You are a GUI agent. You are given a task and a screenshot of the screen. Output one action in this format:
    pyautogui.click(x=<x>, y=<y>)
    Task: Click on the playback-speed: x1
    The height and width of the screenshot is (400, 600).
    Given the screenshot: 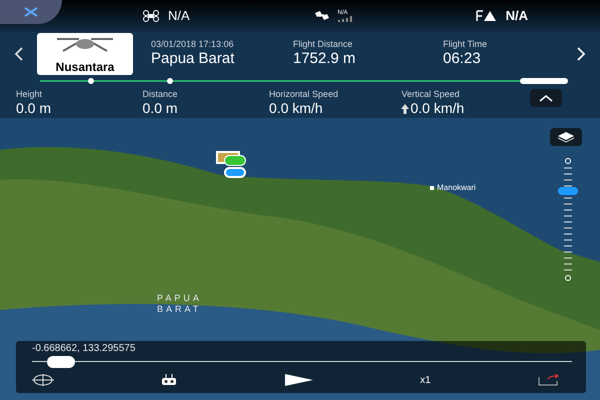 What is the action you would take?
    pyautogui.click(x=425, y=380)
    